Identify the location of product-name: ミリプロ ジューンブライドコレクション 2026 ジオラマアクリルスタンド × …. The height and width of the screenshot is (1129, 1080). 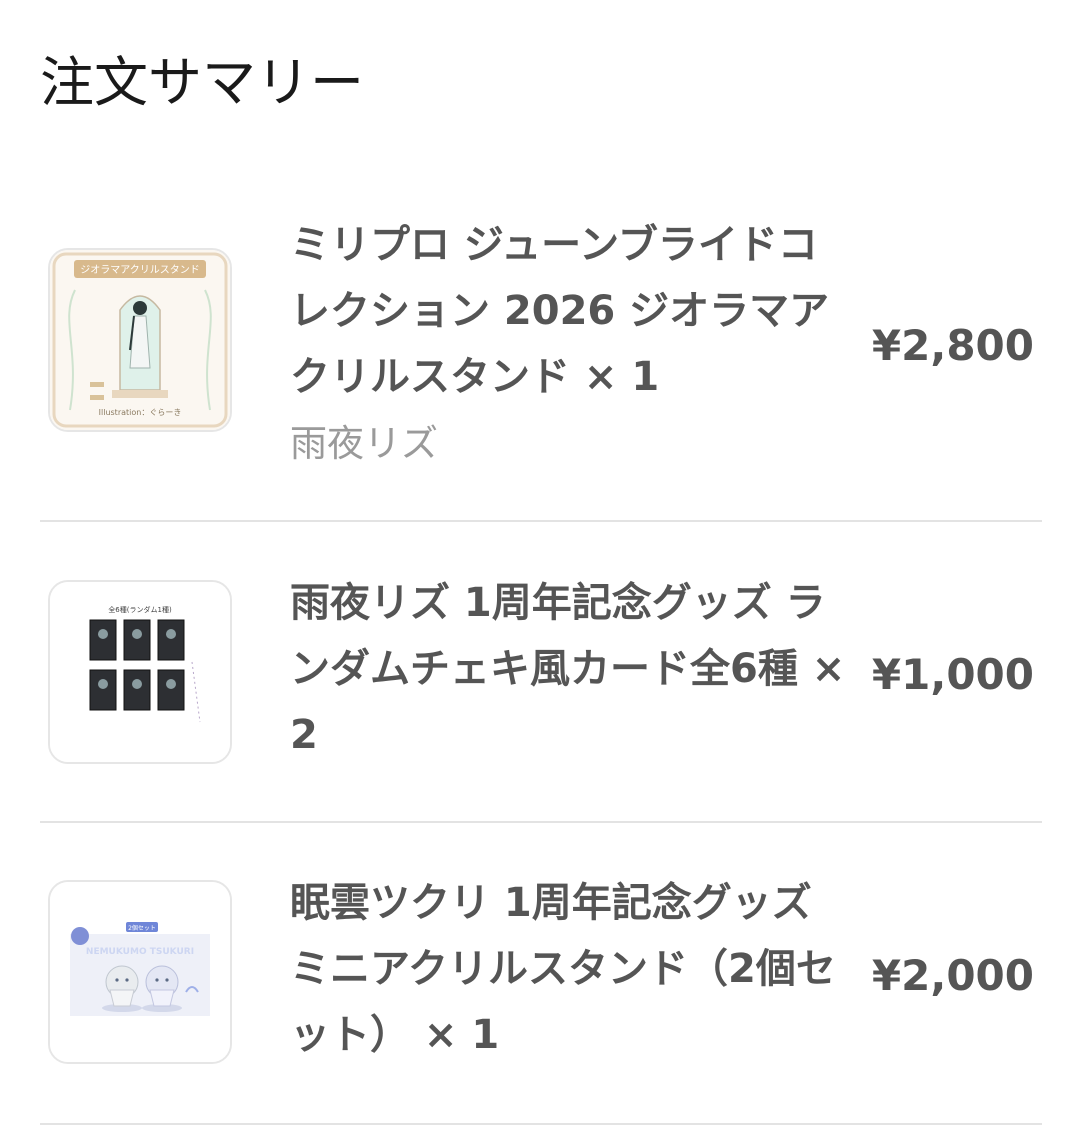
(570, 311).